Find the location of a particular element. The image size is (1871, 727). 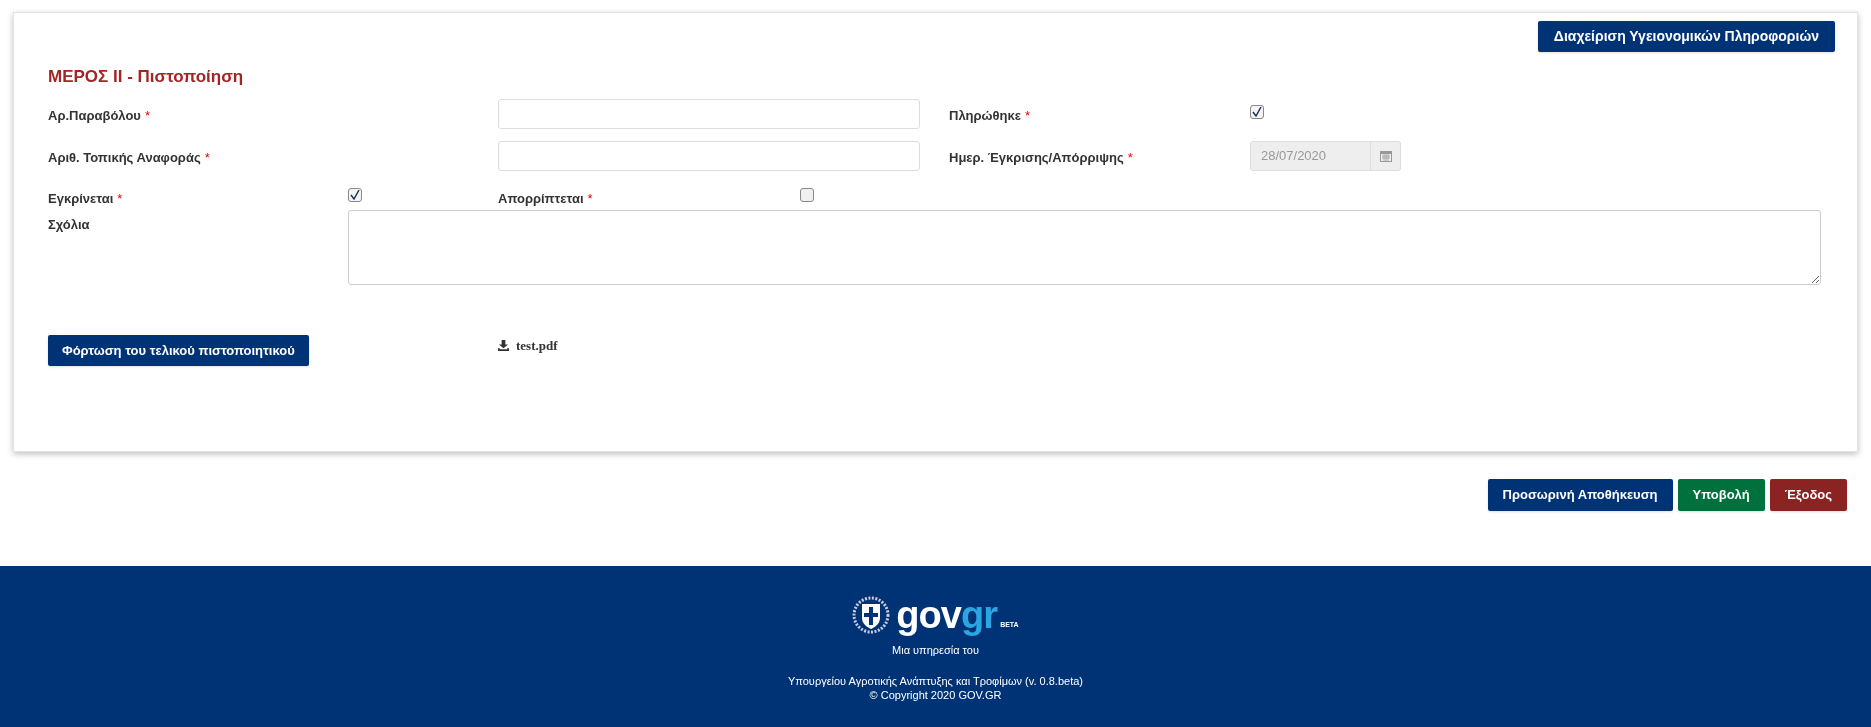

footer-ministry: Υπουργείου Αγροτικής Ανάπτυξης και Τροφίμων (v. 0.8.beta) is located at coordinates (935, 680).